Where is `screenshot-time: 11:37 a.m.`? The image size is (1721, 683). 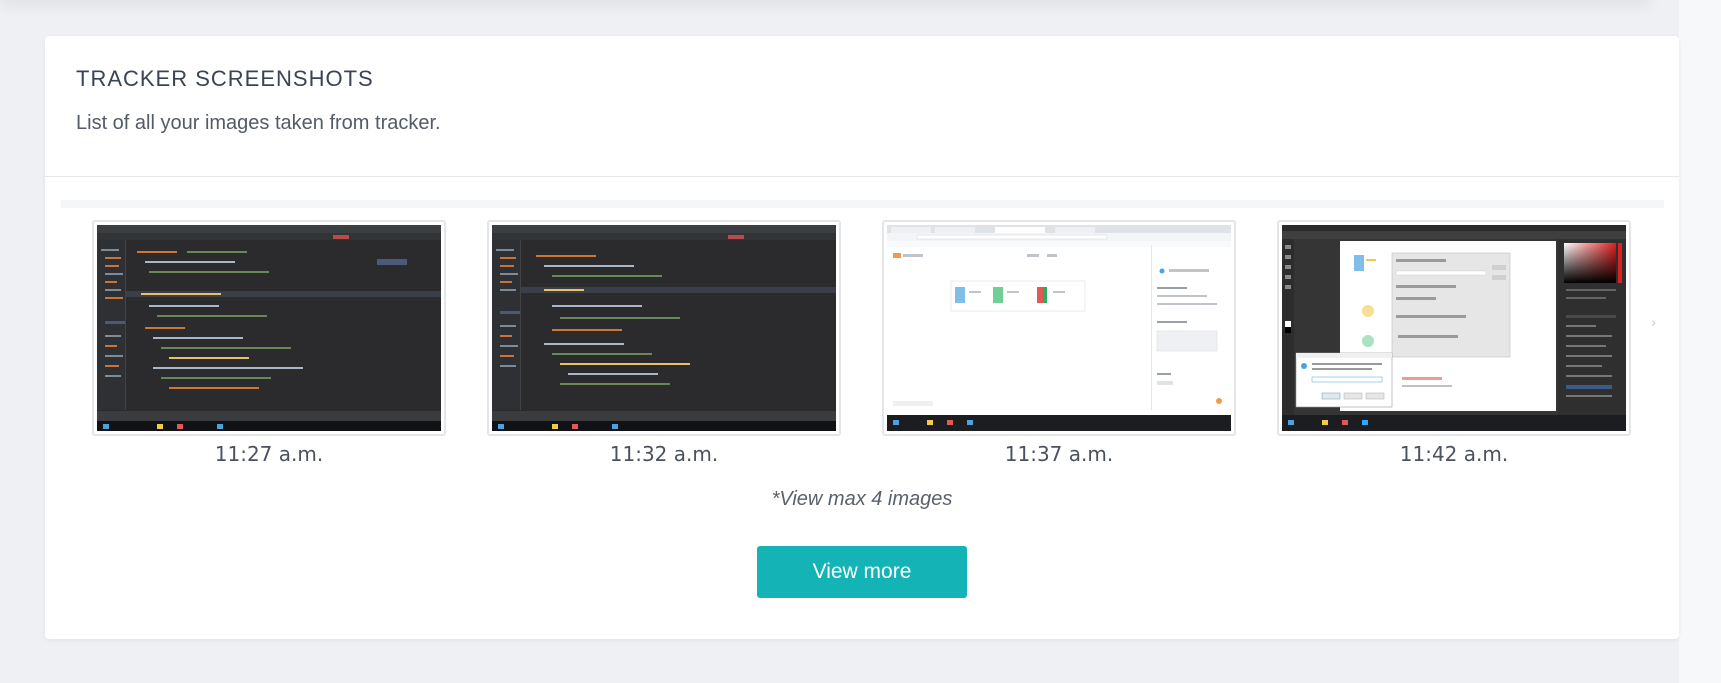
screenshot-time: 11:37 a.m. is located at coordinates (1059, 454).